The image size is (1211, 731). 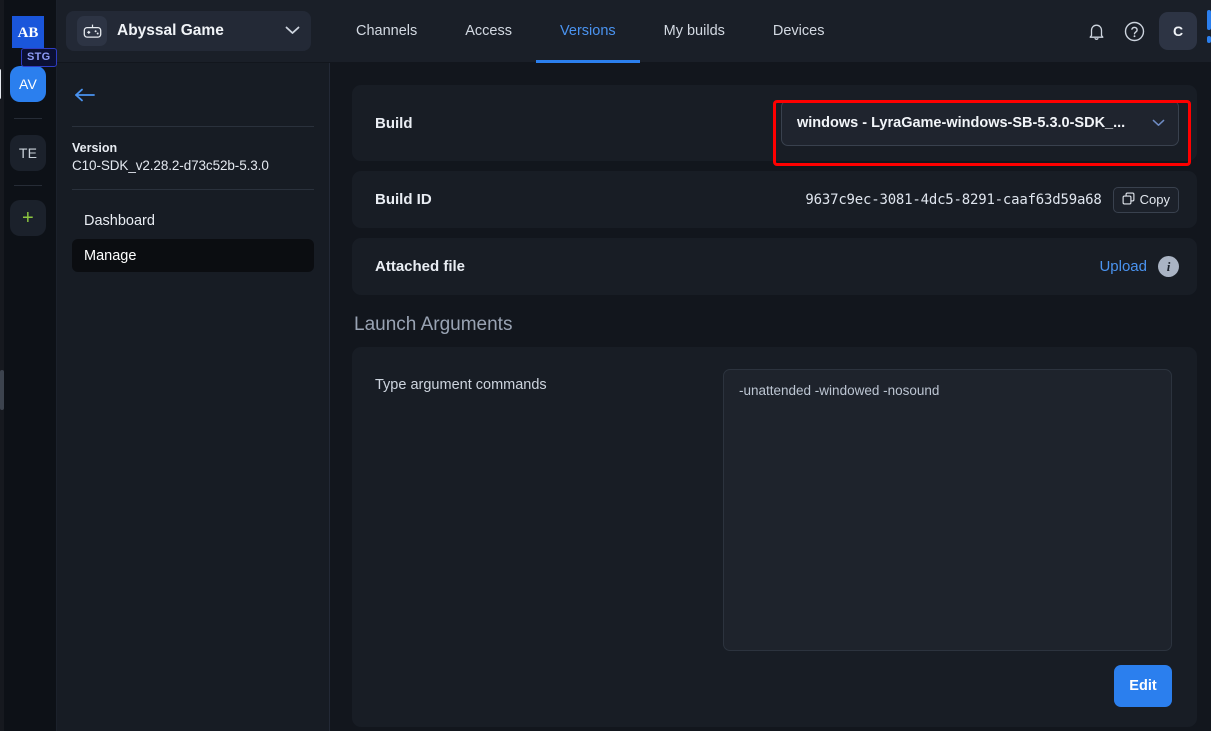 I want to click on page-scrollbar-thumb, so click(x=1209, y=20).